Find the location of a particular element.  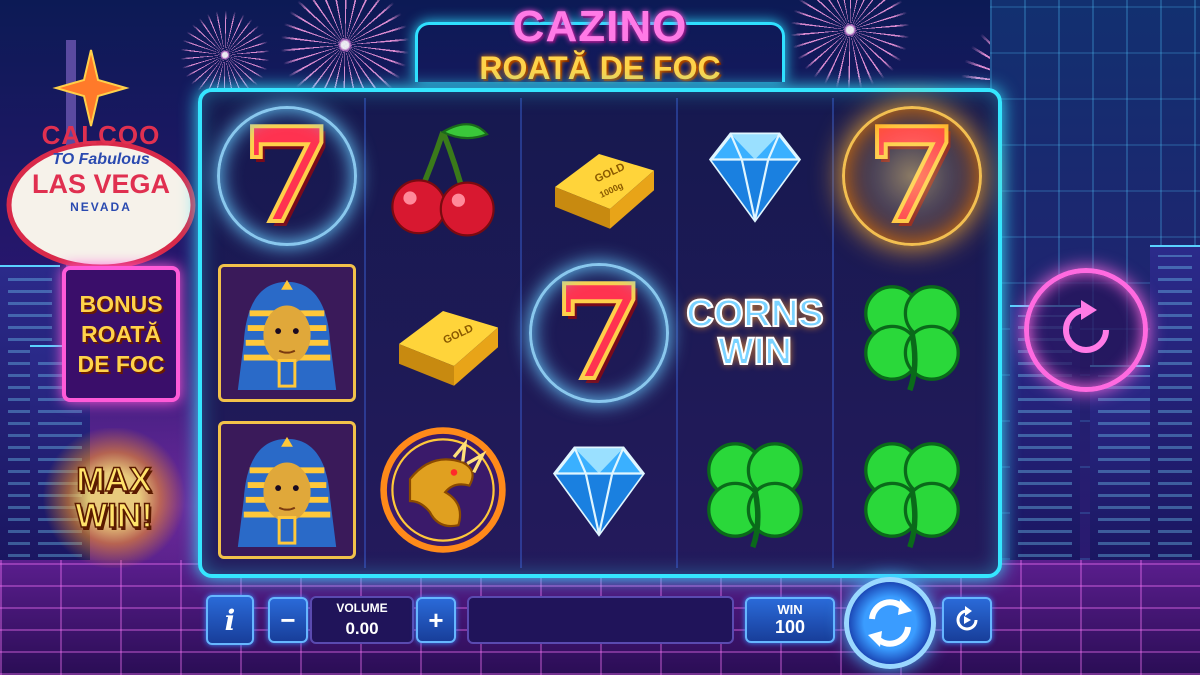

info-label: i is located at coordinates (230, 620).